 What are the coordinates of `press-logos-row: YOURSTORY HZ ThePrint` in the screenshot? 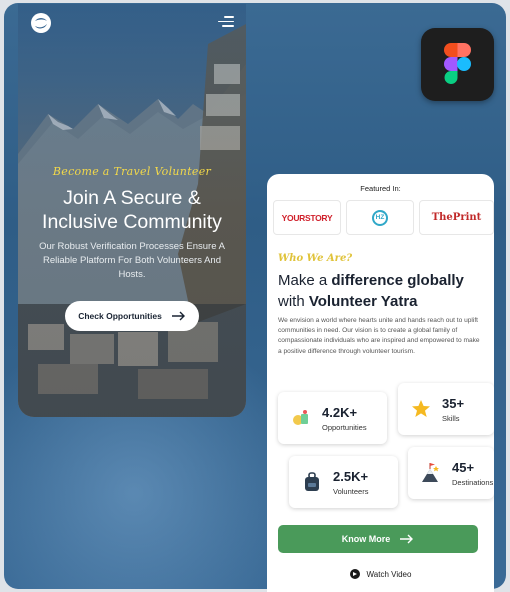 It's located at (380, 218).